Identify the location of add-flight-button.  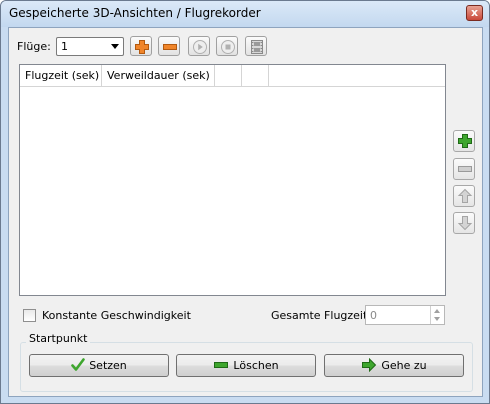
(141, 46).